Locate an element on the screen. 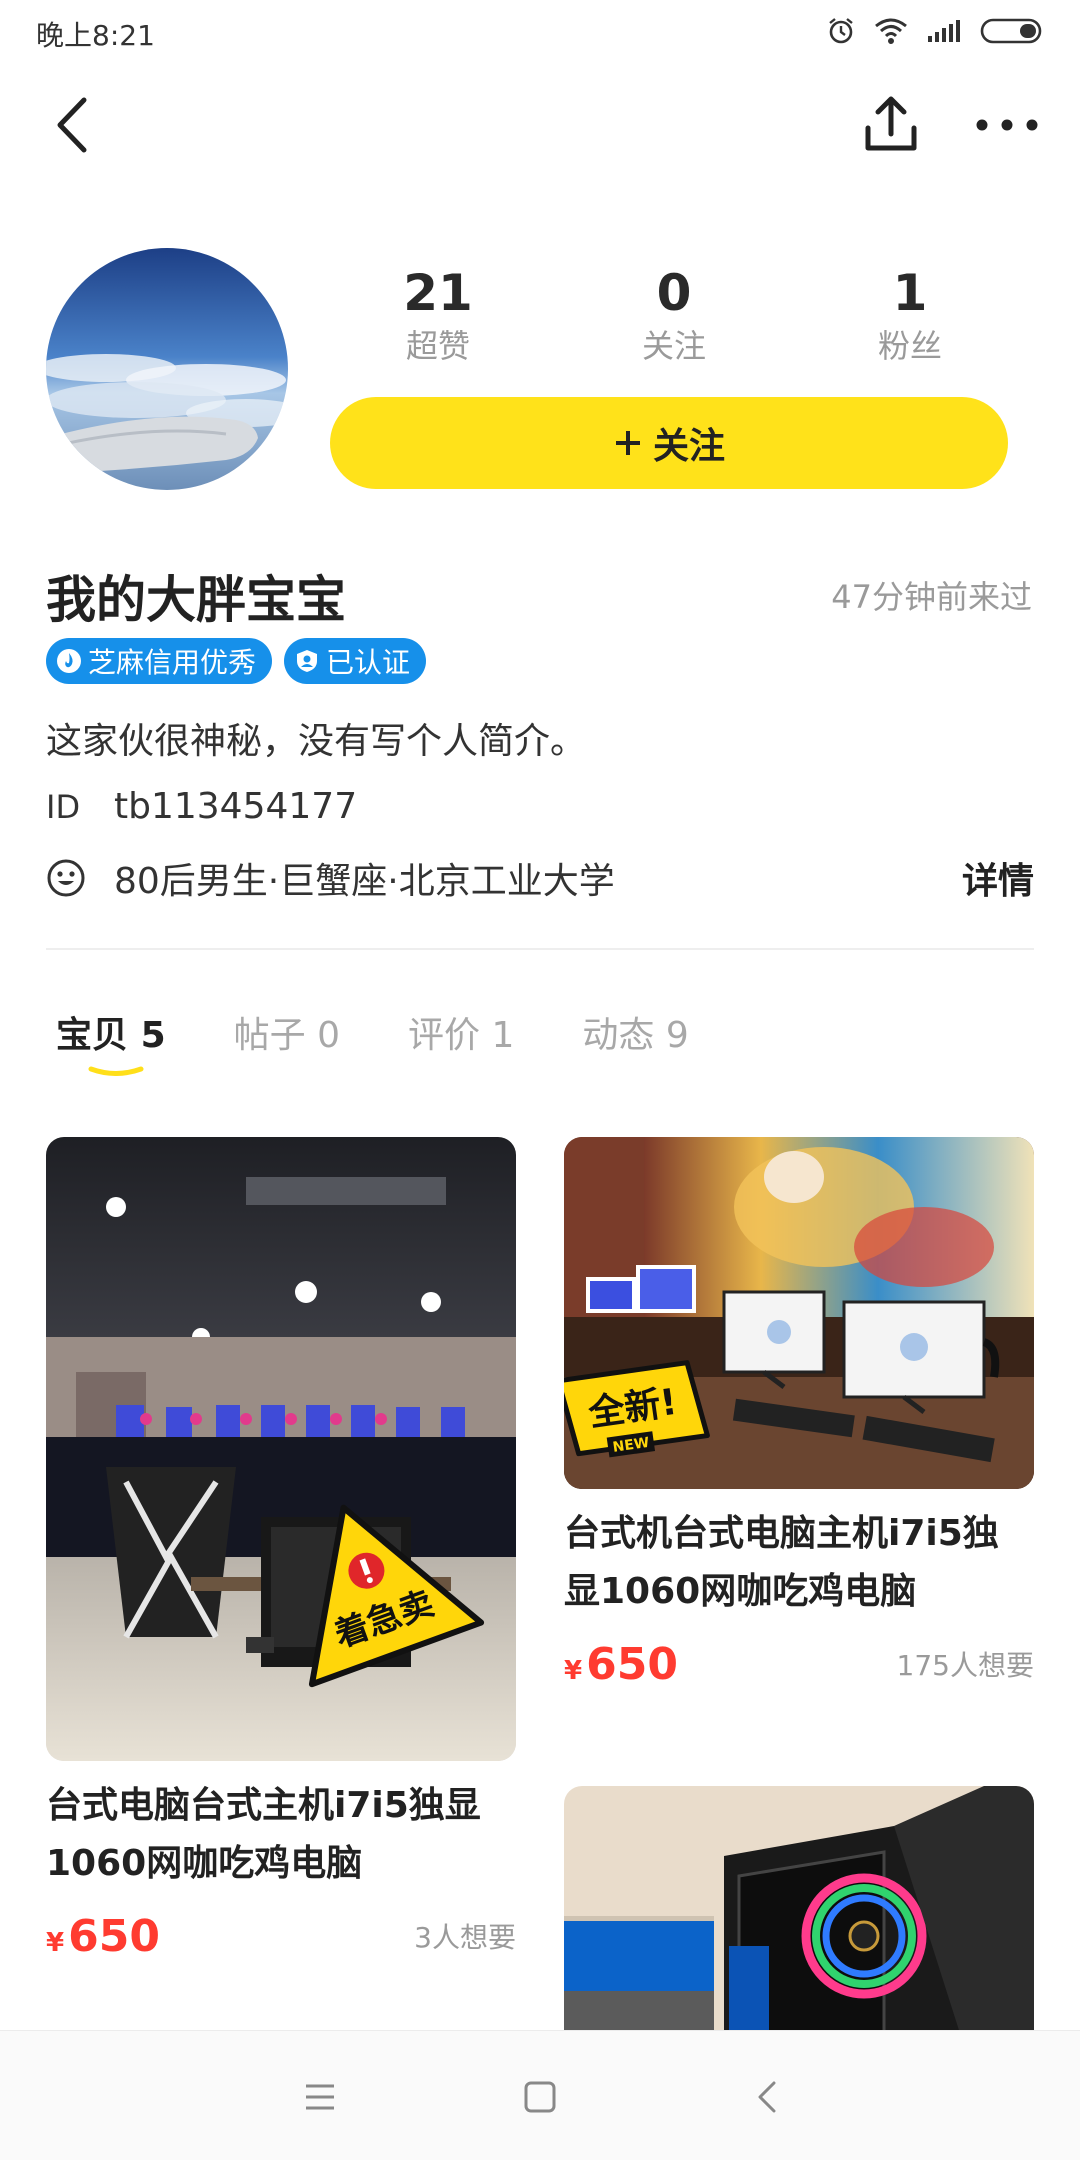 This screenshot has height=2160, width=1080. item-photo is located at coordinates (799, 1916).